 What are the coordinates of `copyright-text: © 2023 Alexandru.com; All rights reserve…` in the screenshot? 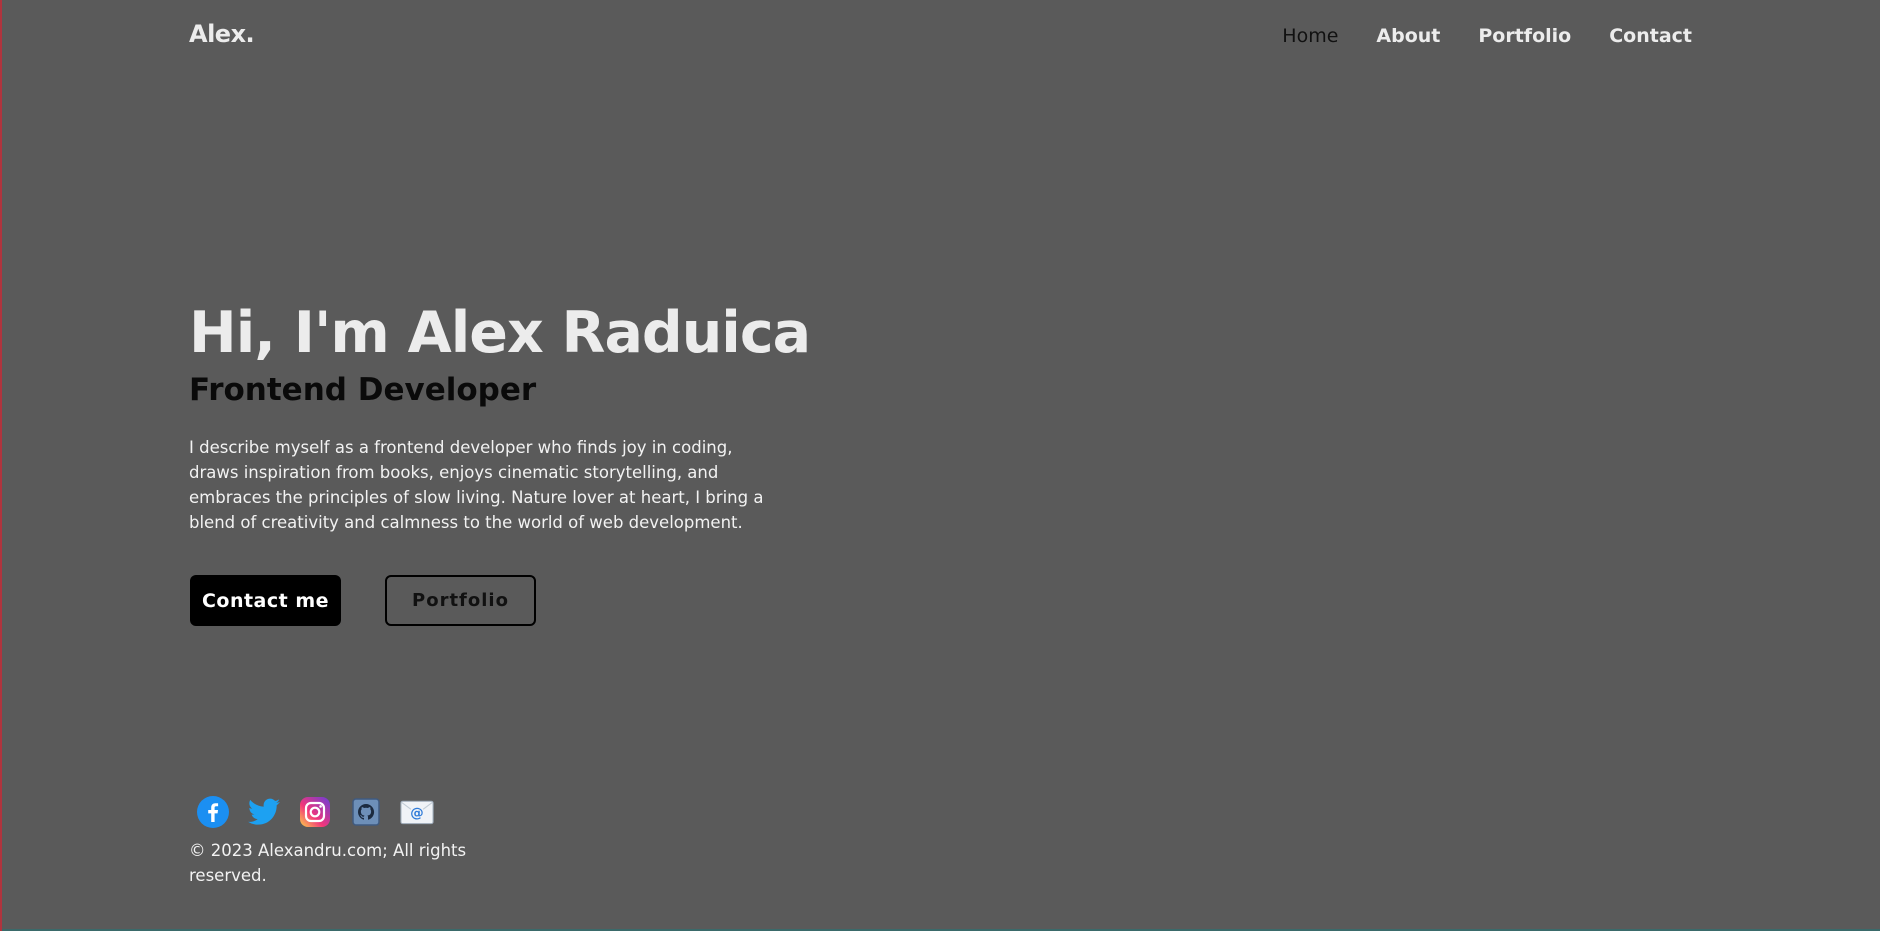 It's located at (328, 863).